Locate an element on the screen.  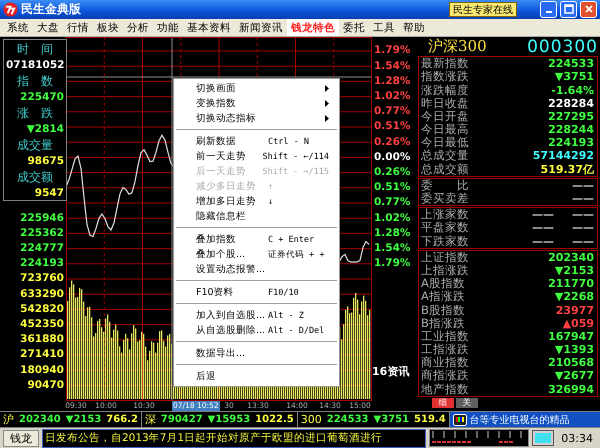
tv-banner: 台等专业电视台的精品 is located at coordinates (525, 420).